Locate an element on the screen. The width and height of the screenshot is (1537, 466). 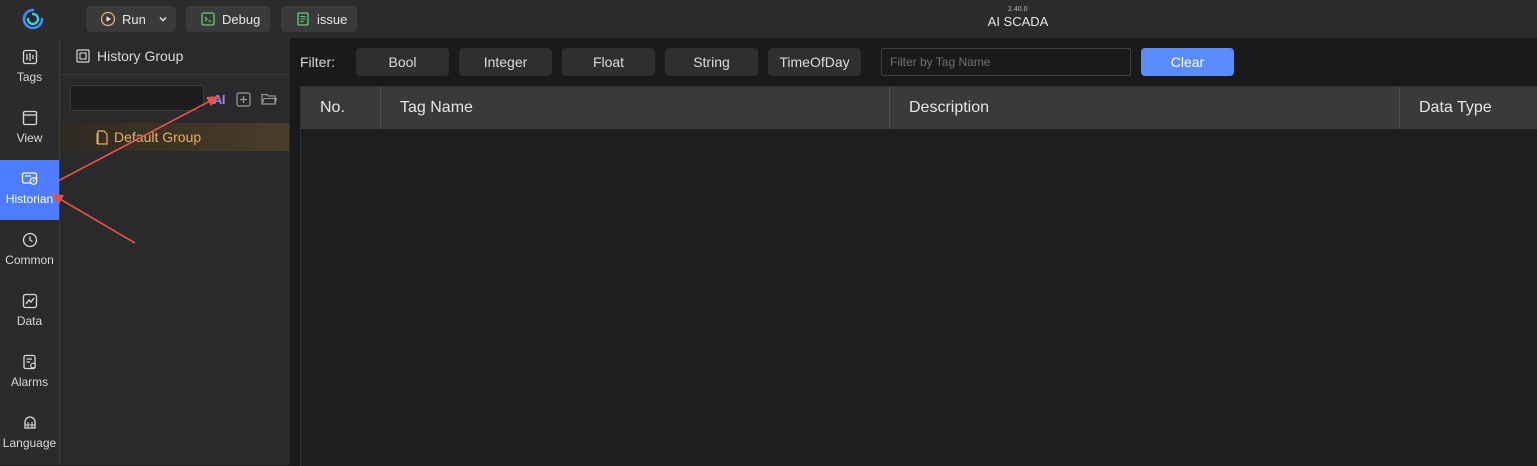
ai-icon: AI is located at coordinates (219, 99).